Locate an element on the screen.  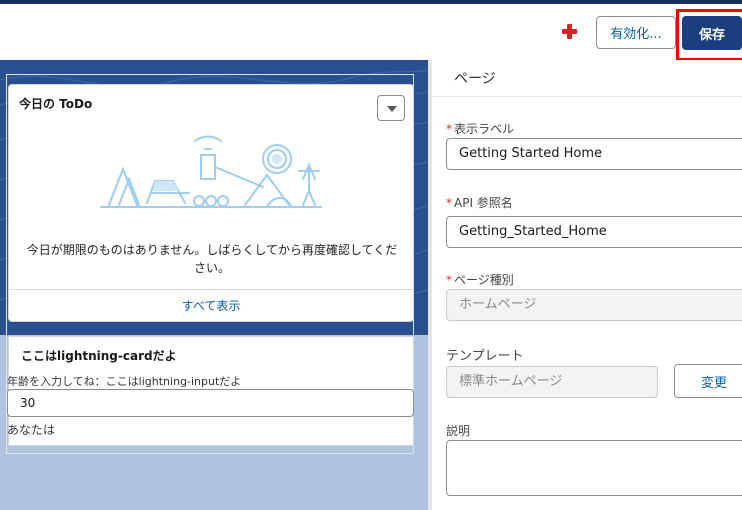
empty-state-message: 今日が期限のものはありません。しばらくしてから再度確認してください。 is located at coordinates (212, 259).